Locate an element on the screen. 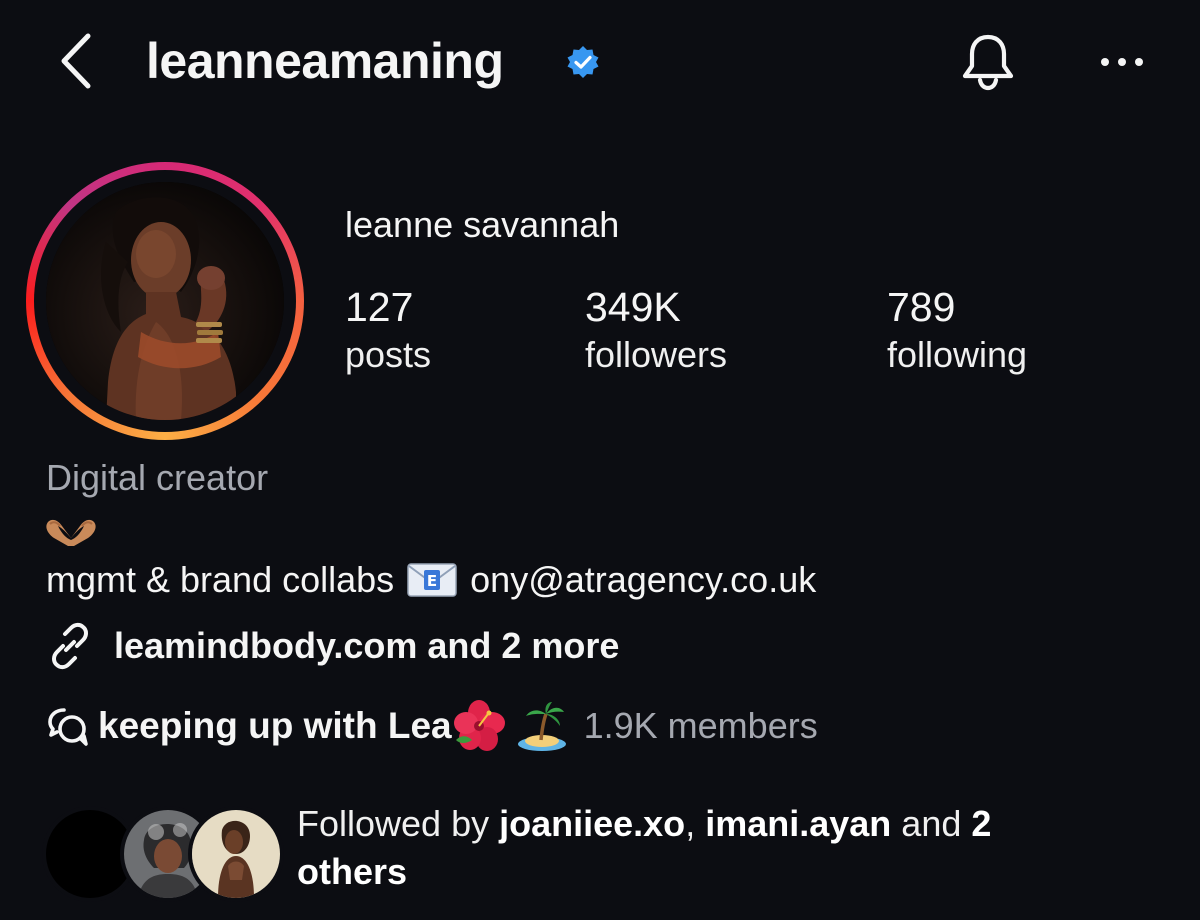 Image resolution: width=1200 pixels, height=920 pixels. stat-posts: 127 posts is located at coordinates (388, 331).